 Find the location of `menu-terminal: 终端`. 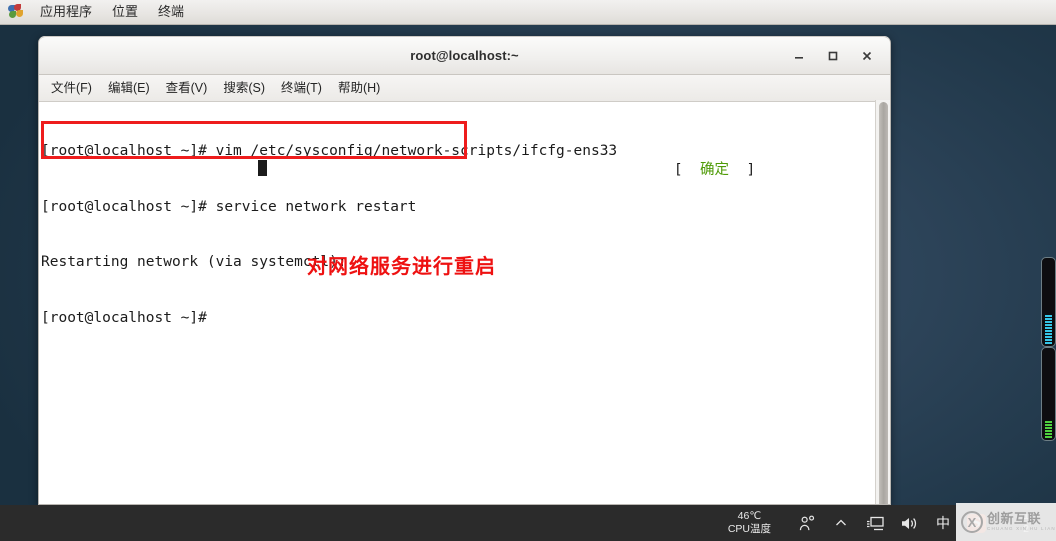

menu-terminal: 终端 is located at coordinates (171, 12).